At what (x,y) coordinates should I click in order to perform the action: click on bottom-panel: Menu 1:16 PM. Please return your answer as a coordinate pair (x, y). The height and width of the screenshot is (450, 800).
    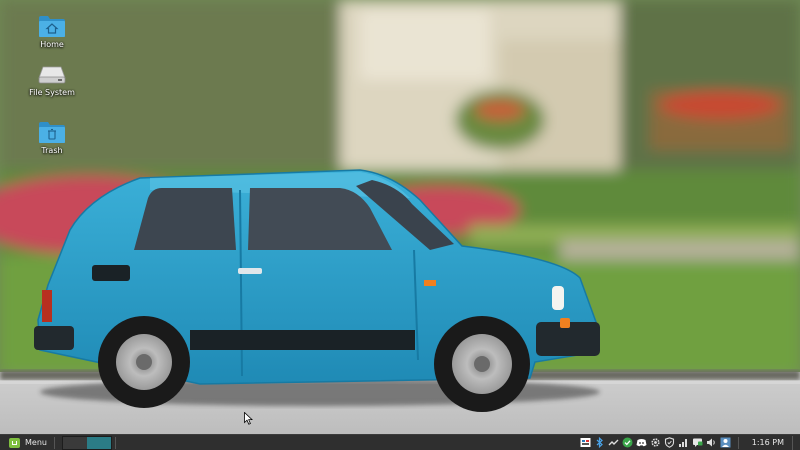
    Looking at the image, I should click on (400, 442).